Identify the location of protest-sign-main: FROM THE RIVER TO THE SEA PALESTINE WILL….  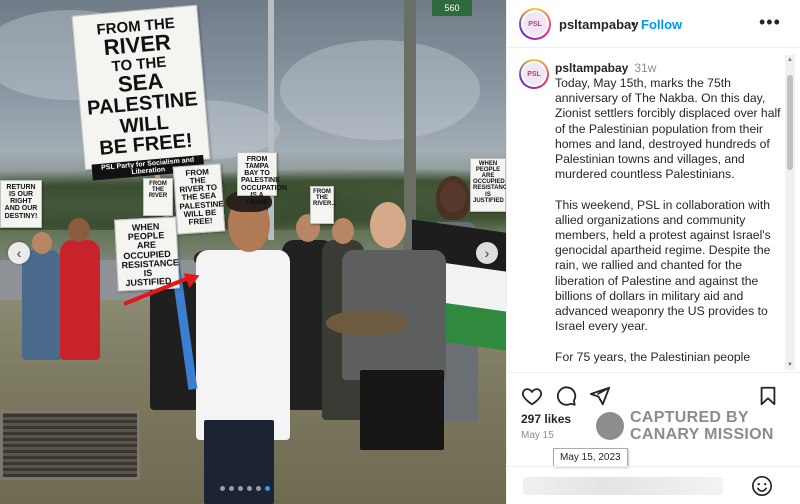
(141, 92).